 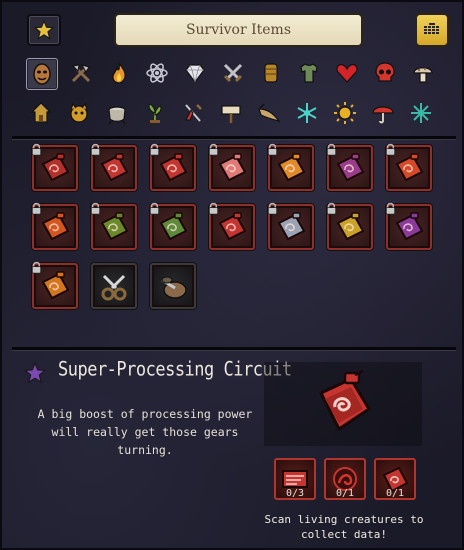 I want to click on tab-weapons, so click(x=233, y=73).